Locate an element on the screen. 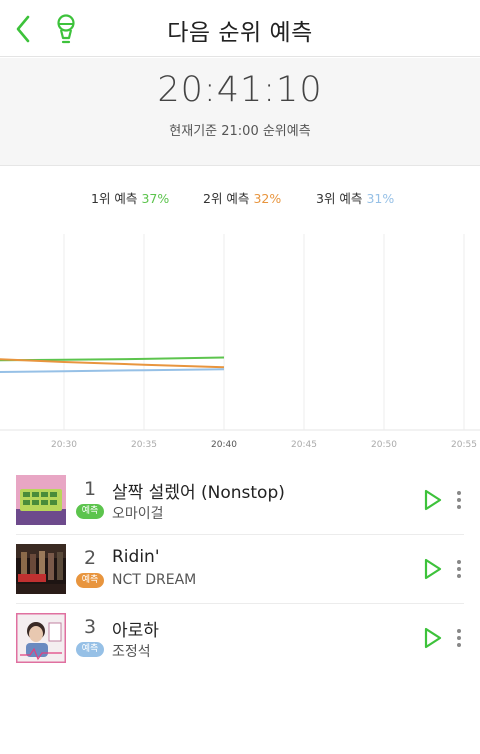 The image size is (480, 754). song-title: 아로하 is located at coordinates (135, 631).